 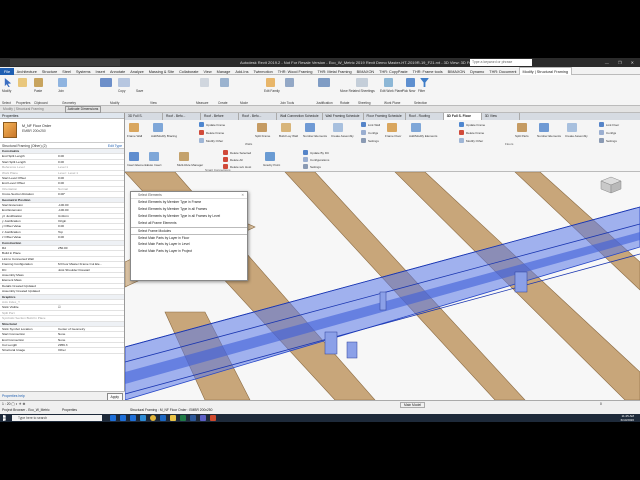 I want to click on select-menu-item: Select all Frame Elements, so click(x=189, y=223).